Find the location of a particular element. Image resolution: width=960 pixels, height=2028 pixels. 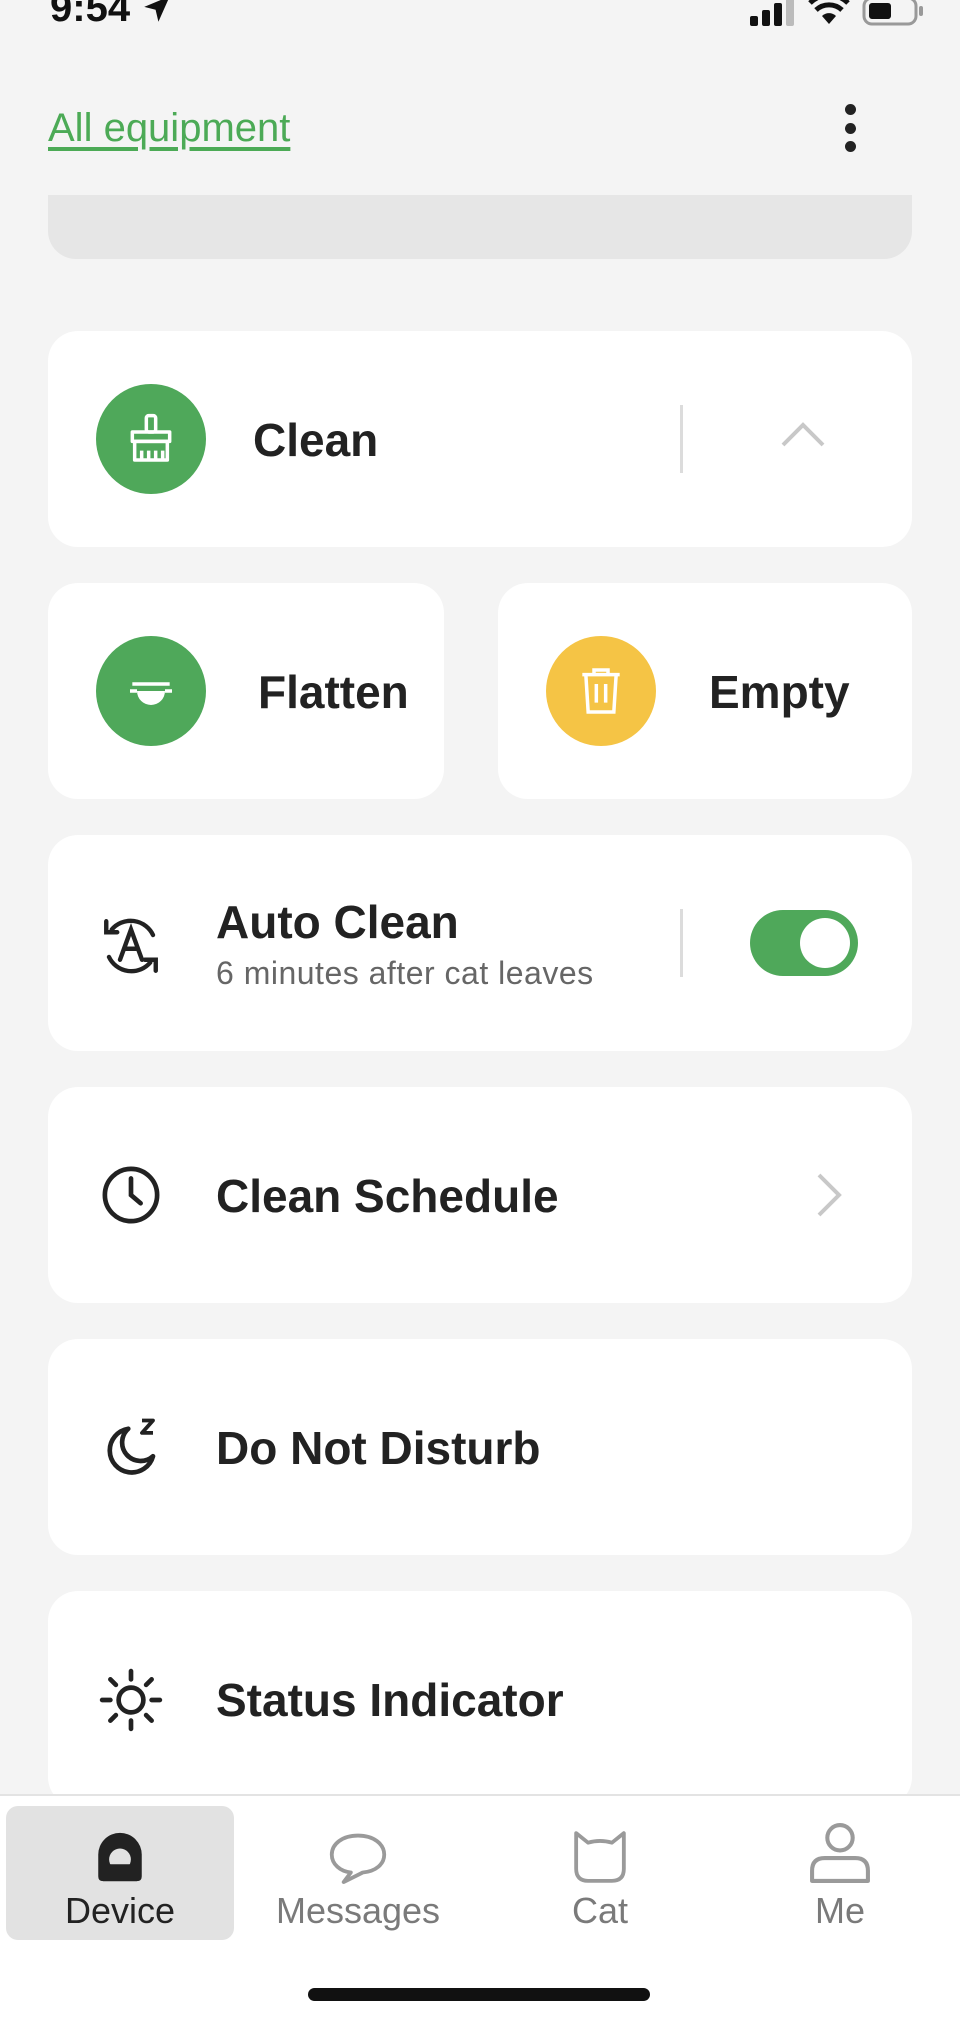

auto-clean-subtitle: 6 minutes after cat leaves is located at coordinates (405, 973).